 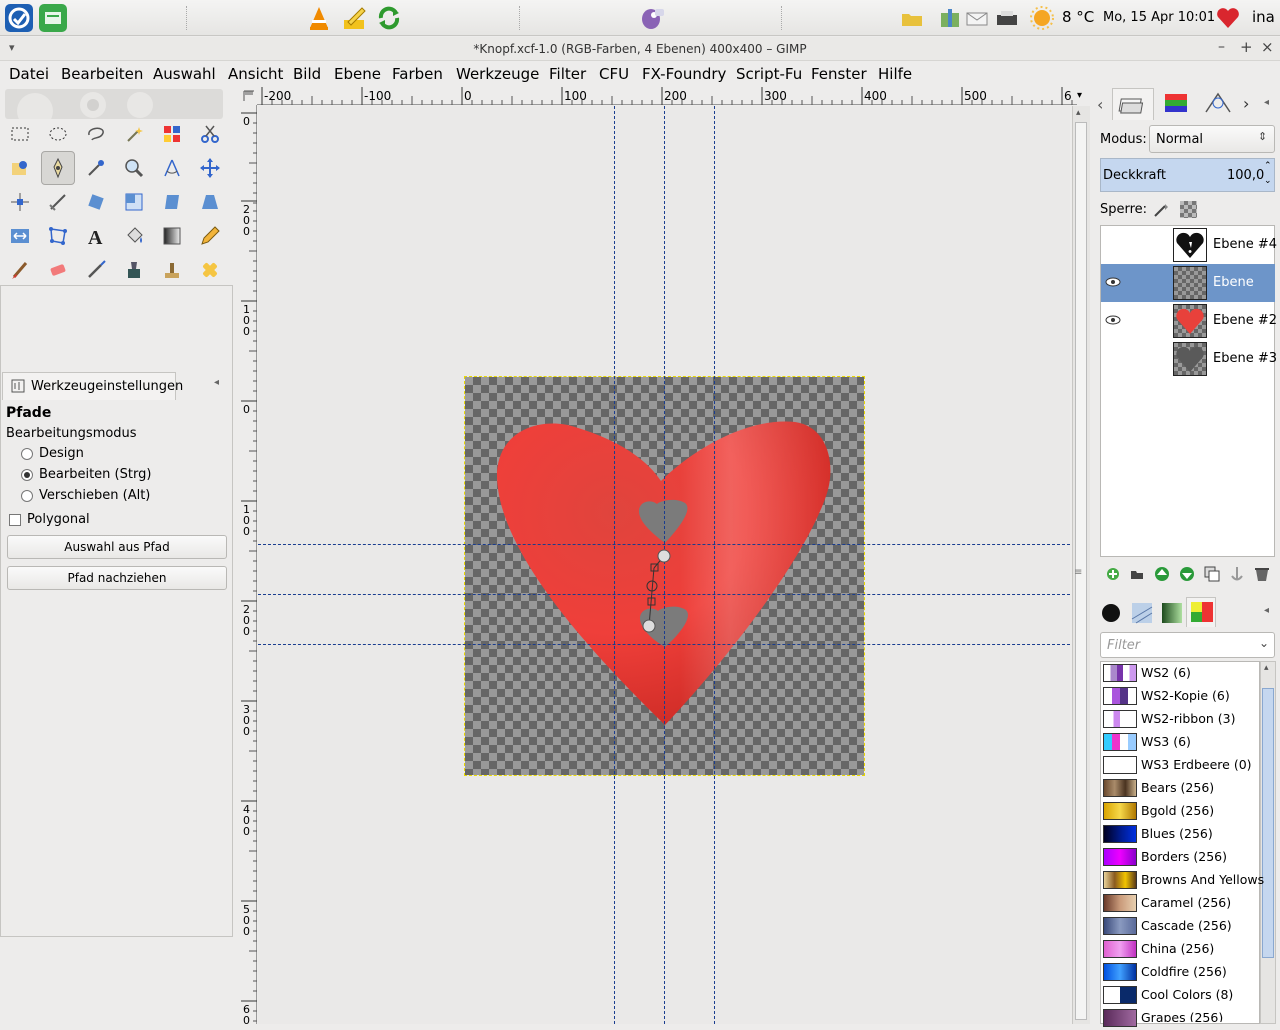 What do you see at coordinates (249, 567) in the screenshot?
I see `vertical-ruler: 02001000100200300400500600` at bounding box center [249, 567].